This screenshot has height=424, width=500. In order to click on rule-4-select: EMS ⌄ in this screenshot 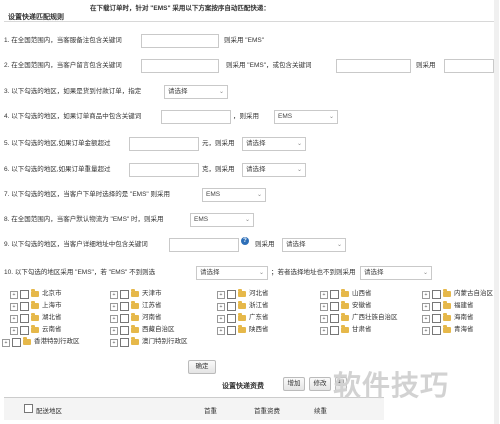, I will do `click(306, 117)`.